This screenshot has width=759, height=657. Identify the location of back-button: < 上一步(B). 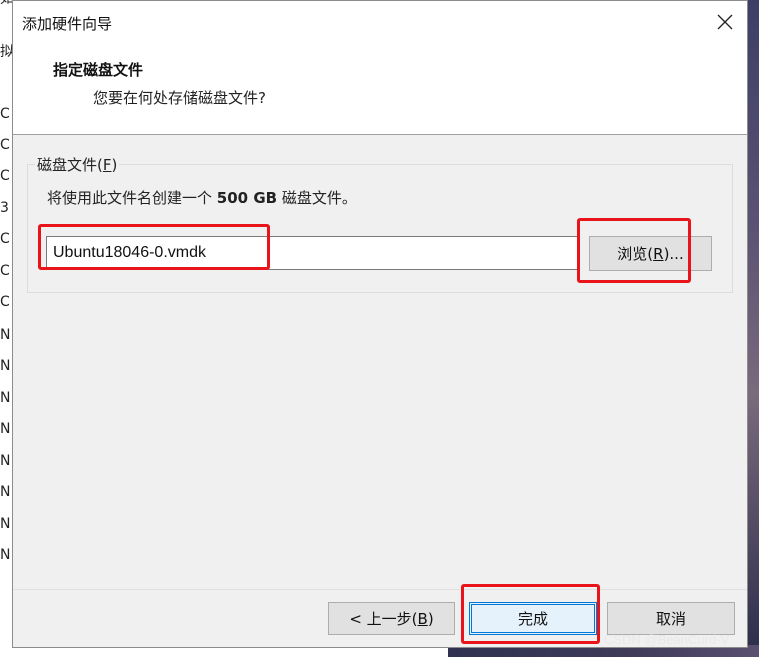
(391, 618).